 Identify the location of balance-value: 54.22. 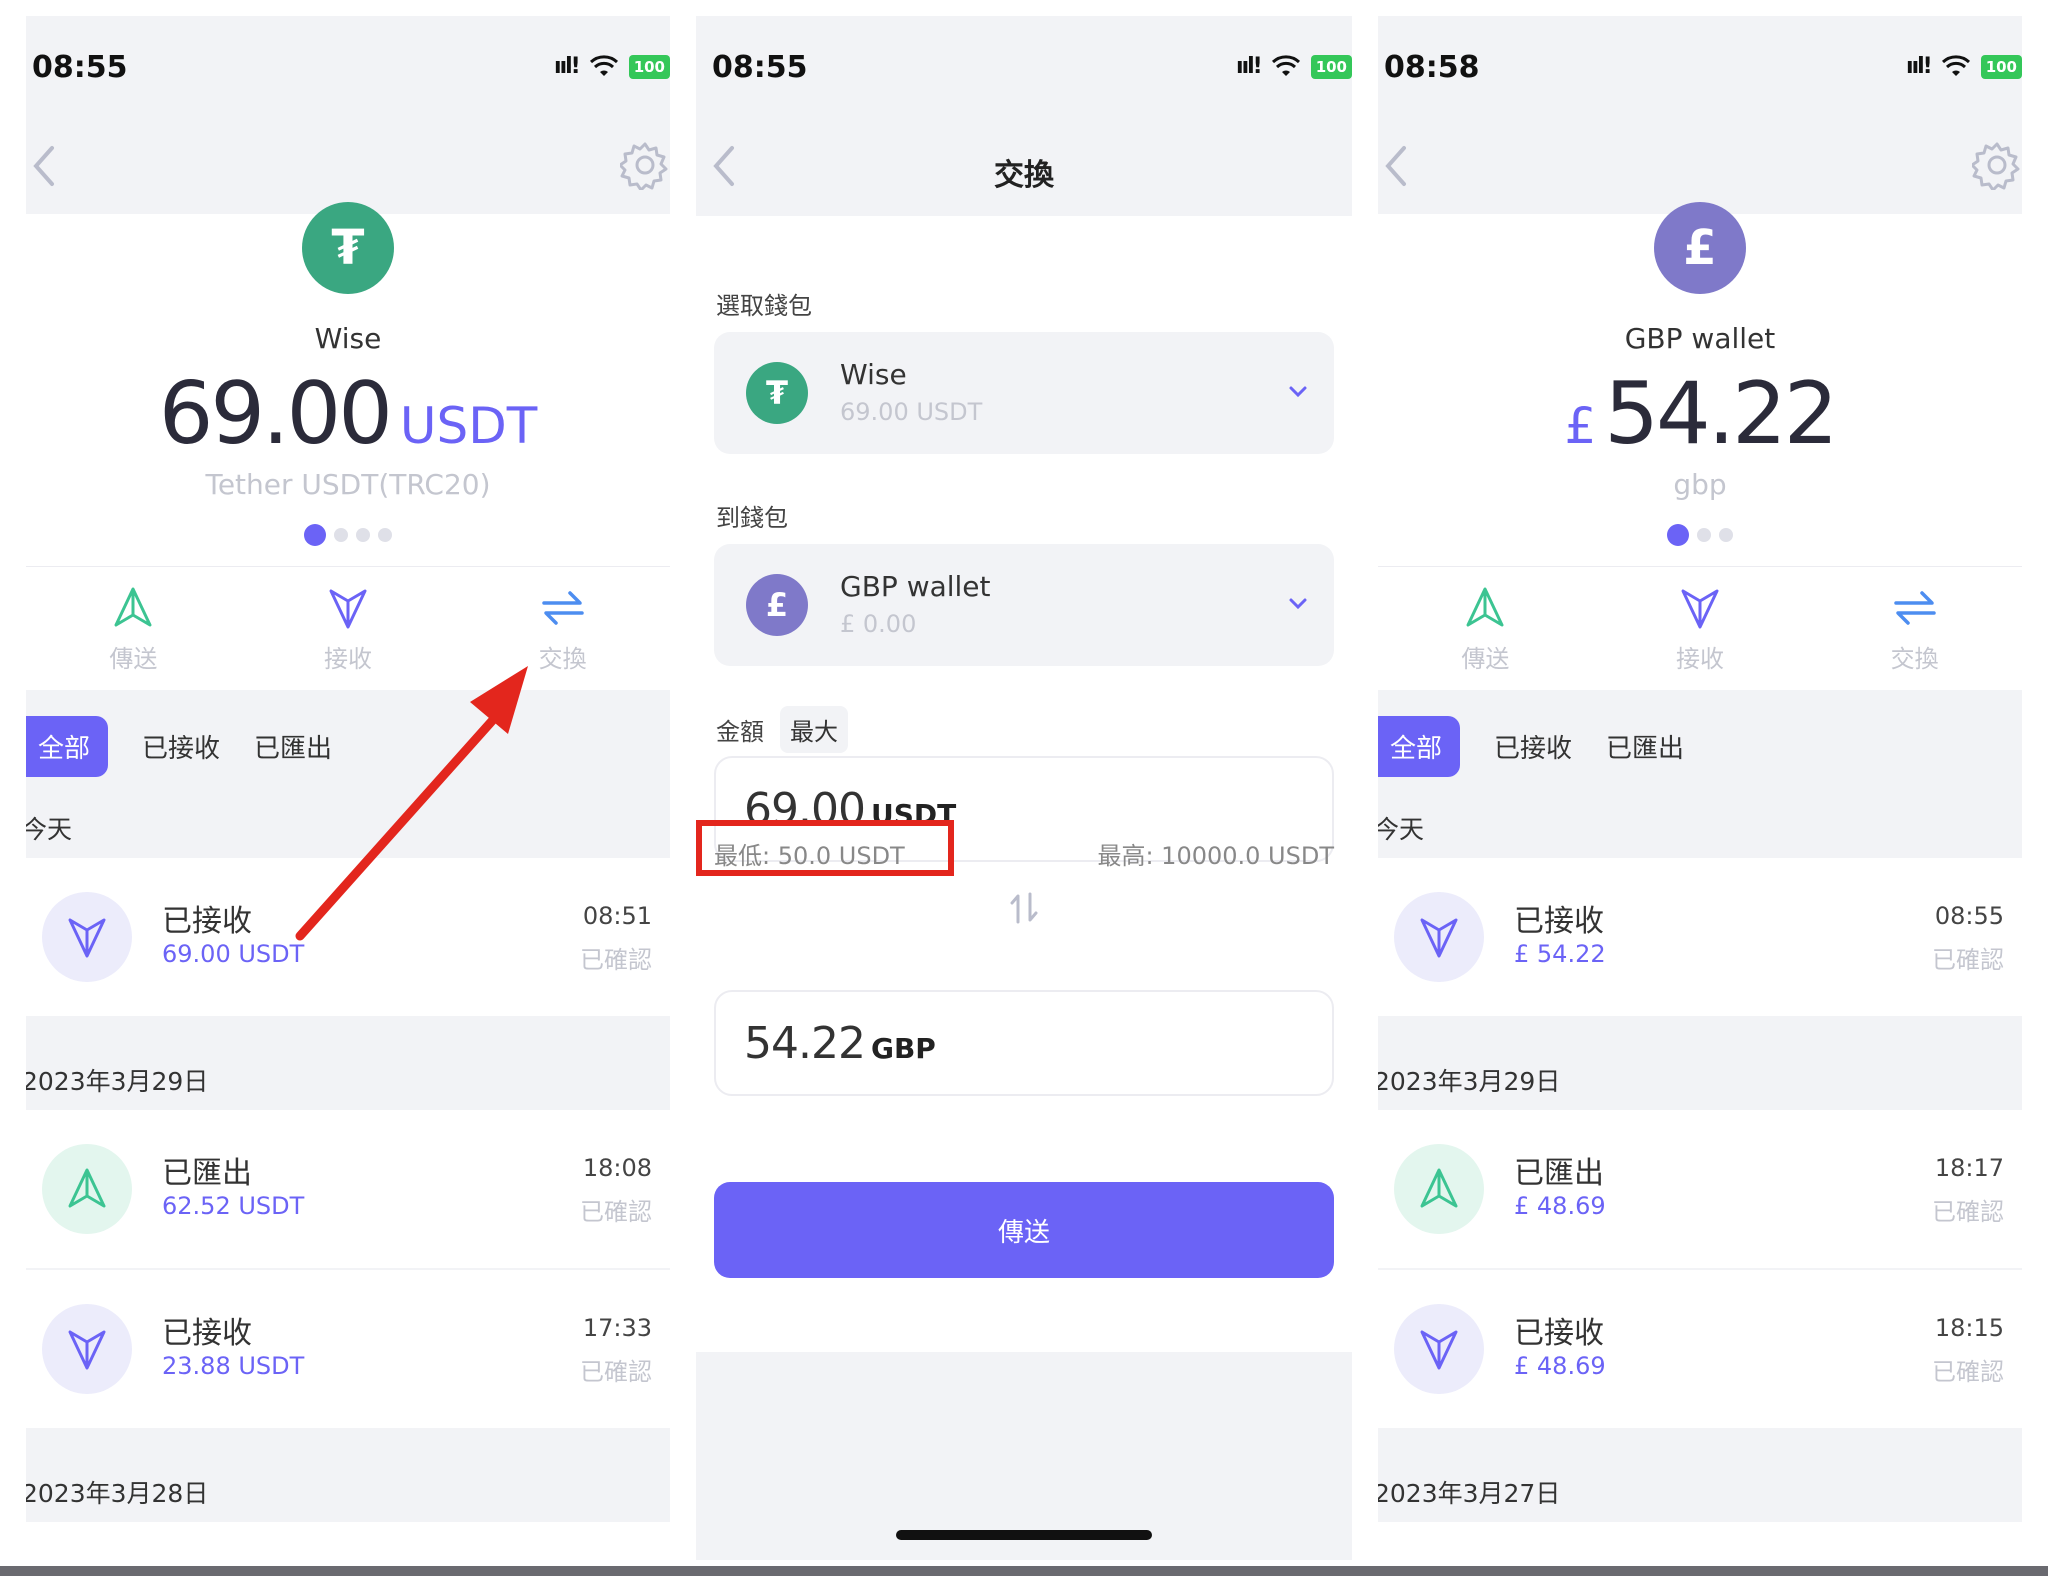
(1721, 414).